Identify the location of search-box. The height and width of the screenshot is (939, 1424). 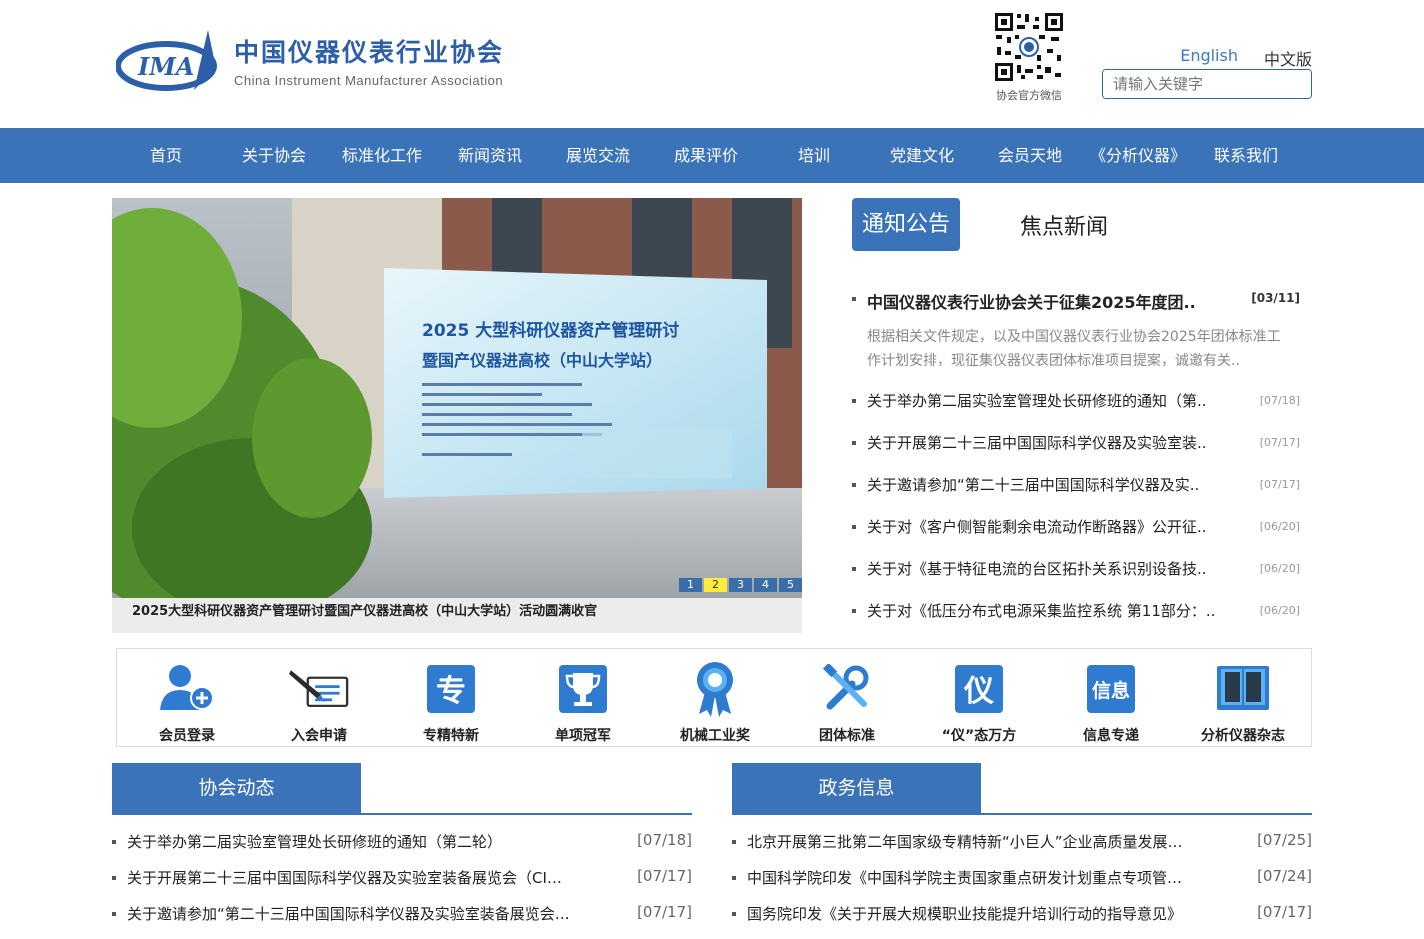
(1207, 84).